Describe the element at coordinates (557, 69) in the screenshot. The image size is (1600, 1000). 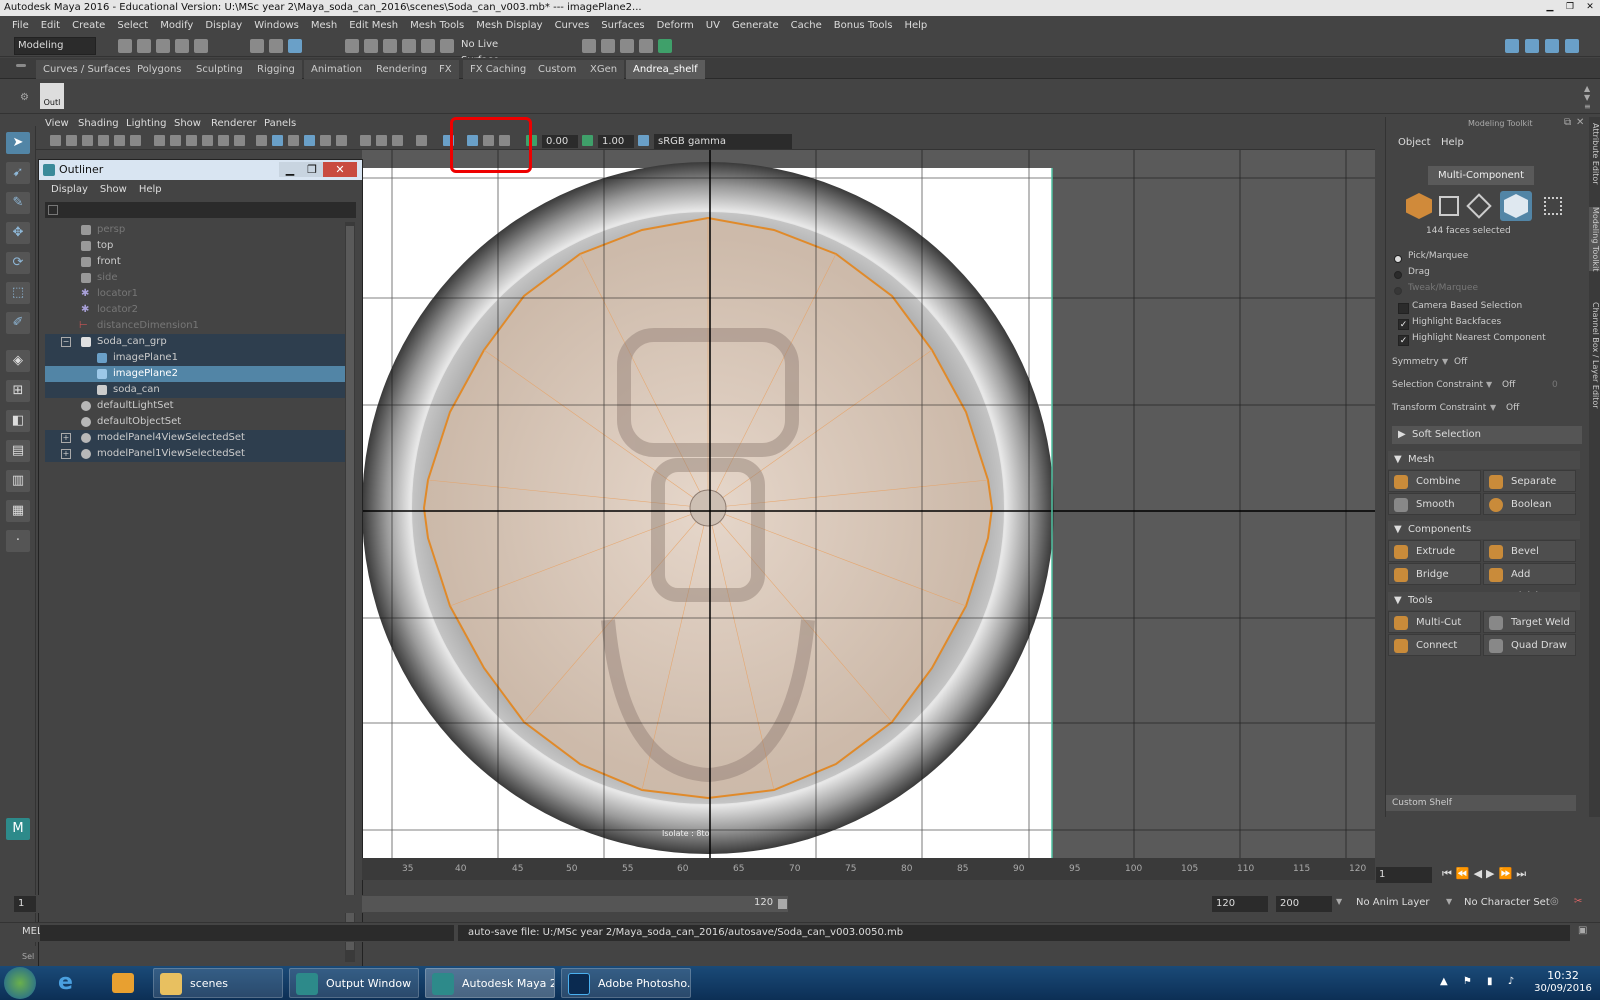
I see `tab-custom: Custom` at that location.